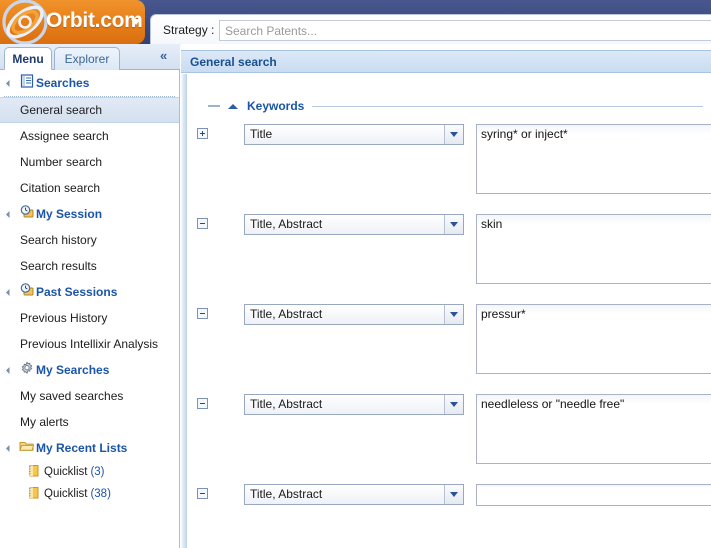 Image resolution: width=711 pixels, height=548 pixels. Describe the element at coordinates (89, 266) in the screenshot. I see `sidebar-item-search-results: Search results` at that location.